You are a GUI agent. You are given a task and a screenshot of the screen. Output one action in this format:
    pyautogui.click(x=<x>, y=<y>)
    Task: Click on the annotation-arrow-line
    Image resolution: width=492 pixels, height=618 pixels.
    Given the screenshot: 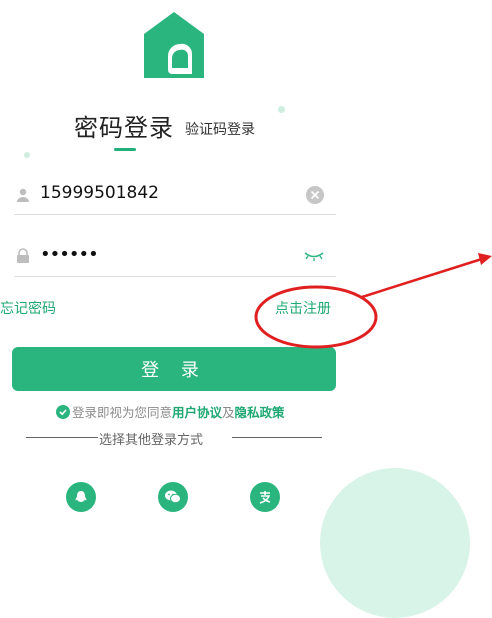 What is the action you would take?
    pyautogui.click(x=423, y=277)
    